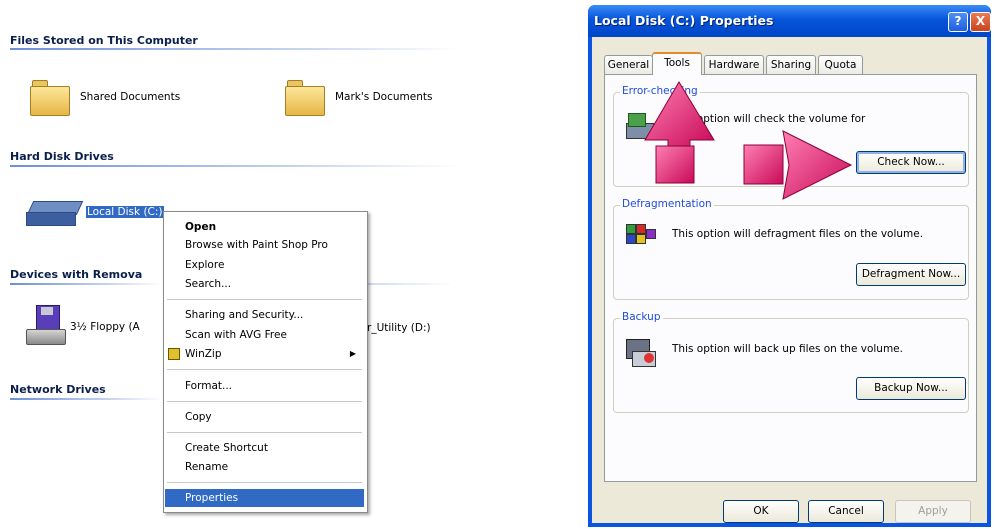 The image size is (995, 529). Describe the element at coordinates (46, 327) in the screenshot. I see `floppy-drive-icon` at that location.